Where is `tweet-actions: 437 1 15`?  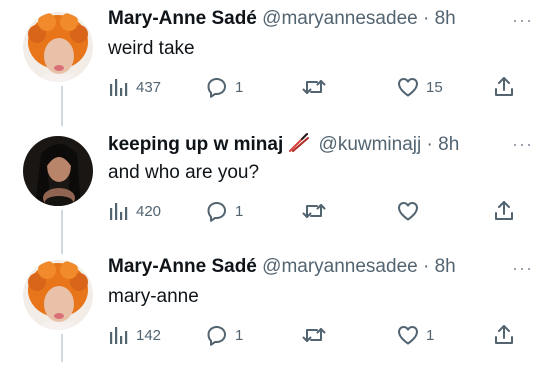 tweet-actions: 437 1 15 is located at coordinates (313, 87).